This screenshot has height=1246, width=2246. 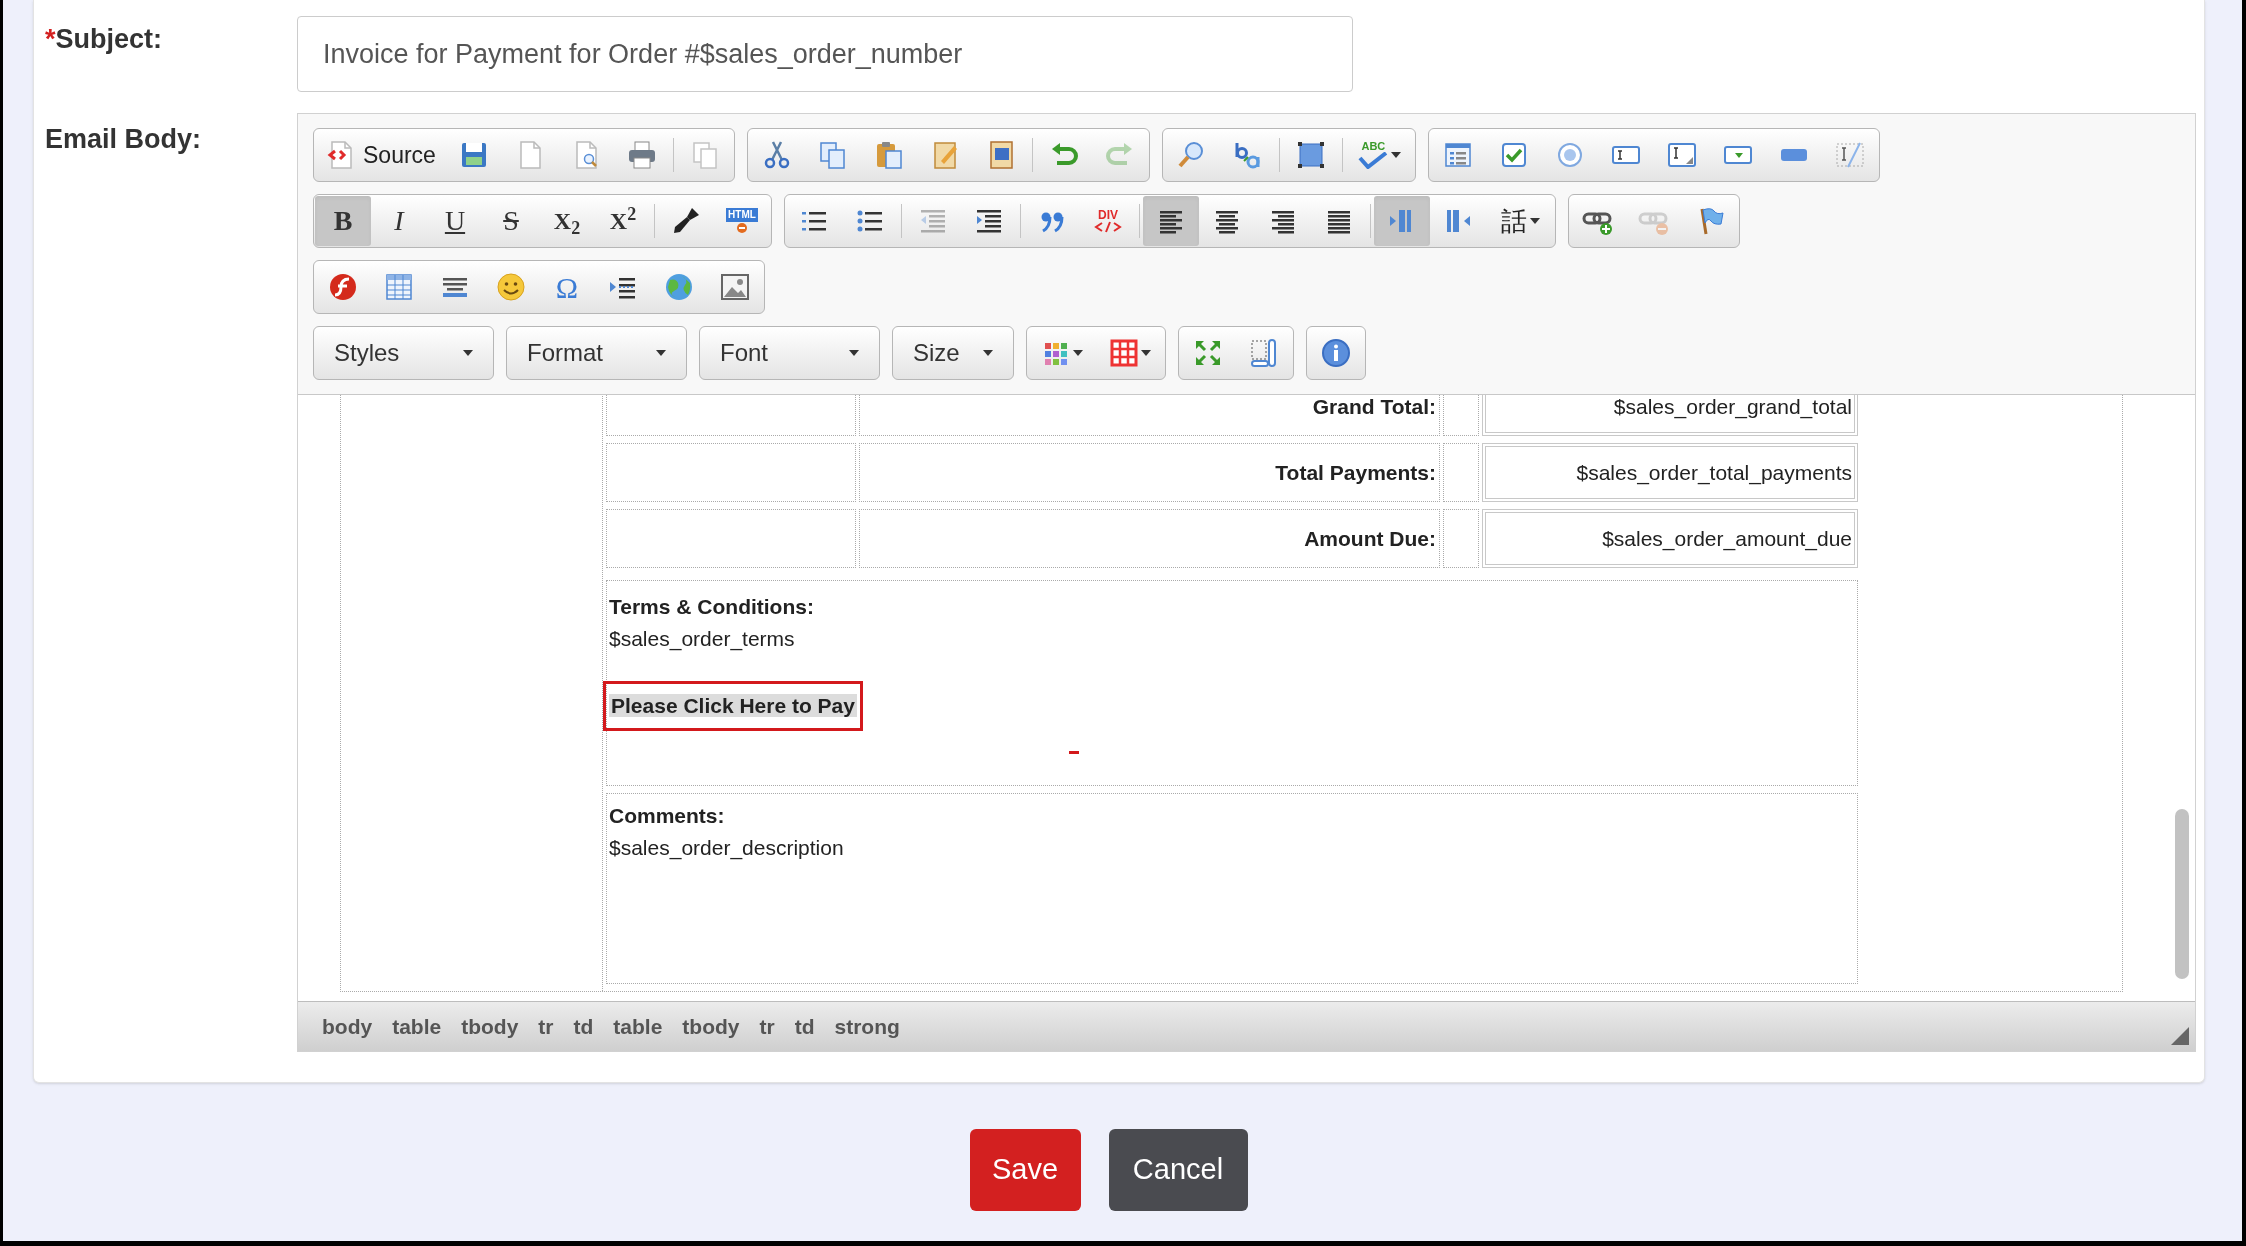 I want to click on check-mark-icon, so click(x=1373, y=160).